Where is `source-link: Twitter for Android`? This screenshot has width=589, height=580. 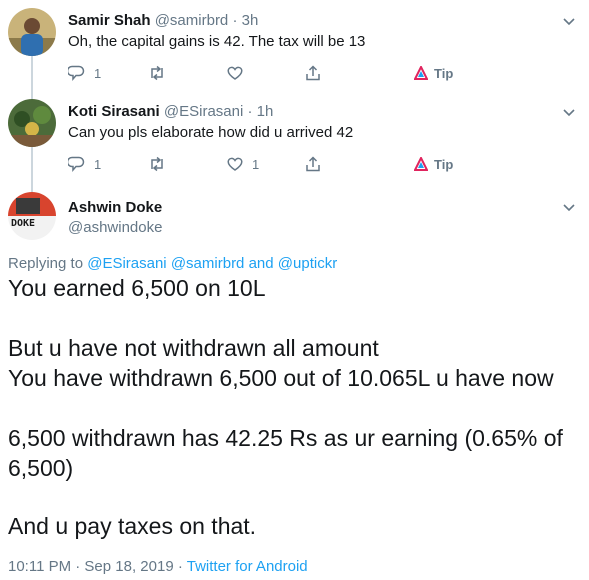 source-link: Twitter for Android is located at coordinates (247, 566).